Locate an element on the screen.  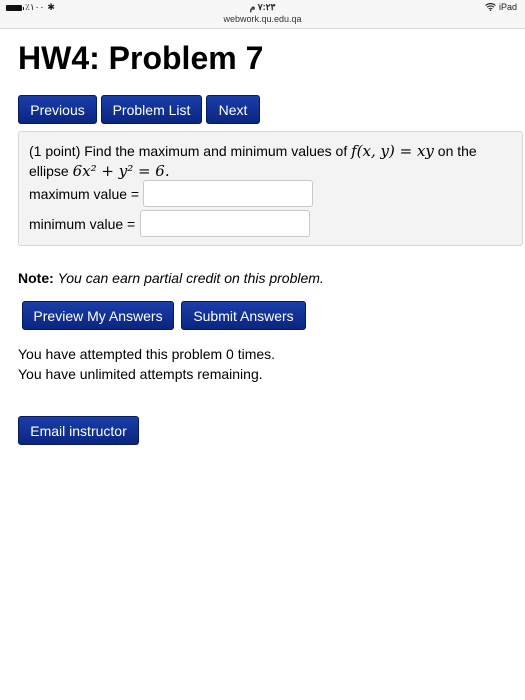
status-right: iPad is located at coordinates (501, 7).